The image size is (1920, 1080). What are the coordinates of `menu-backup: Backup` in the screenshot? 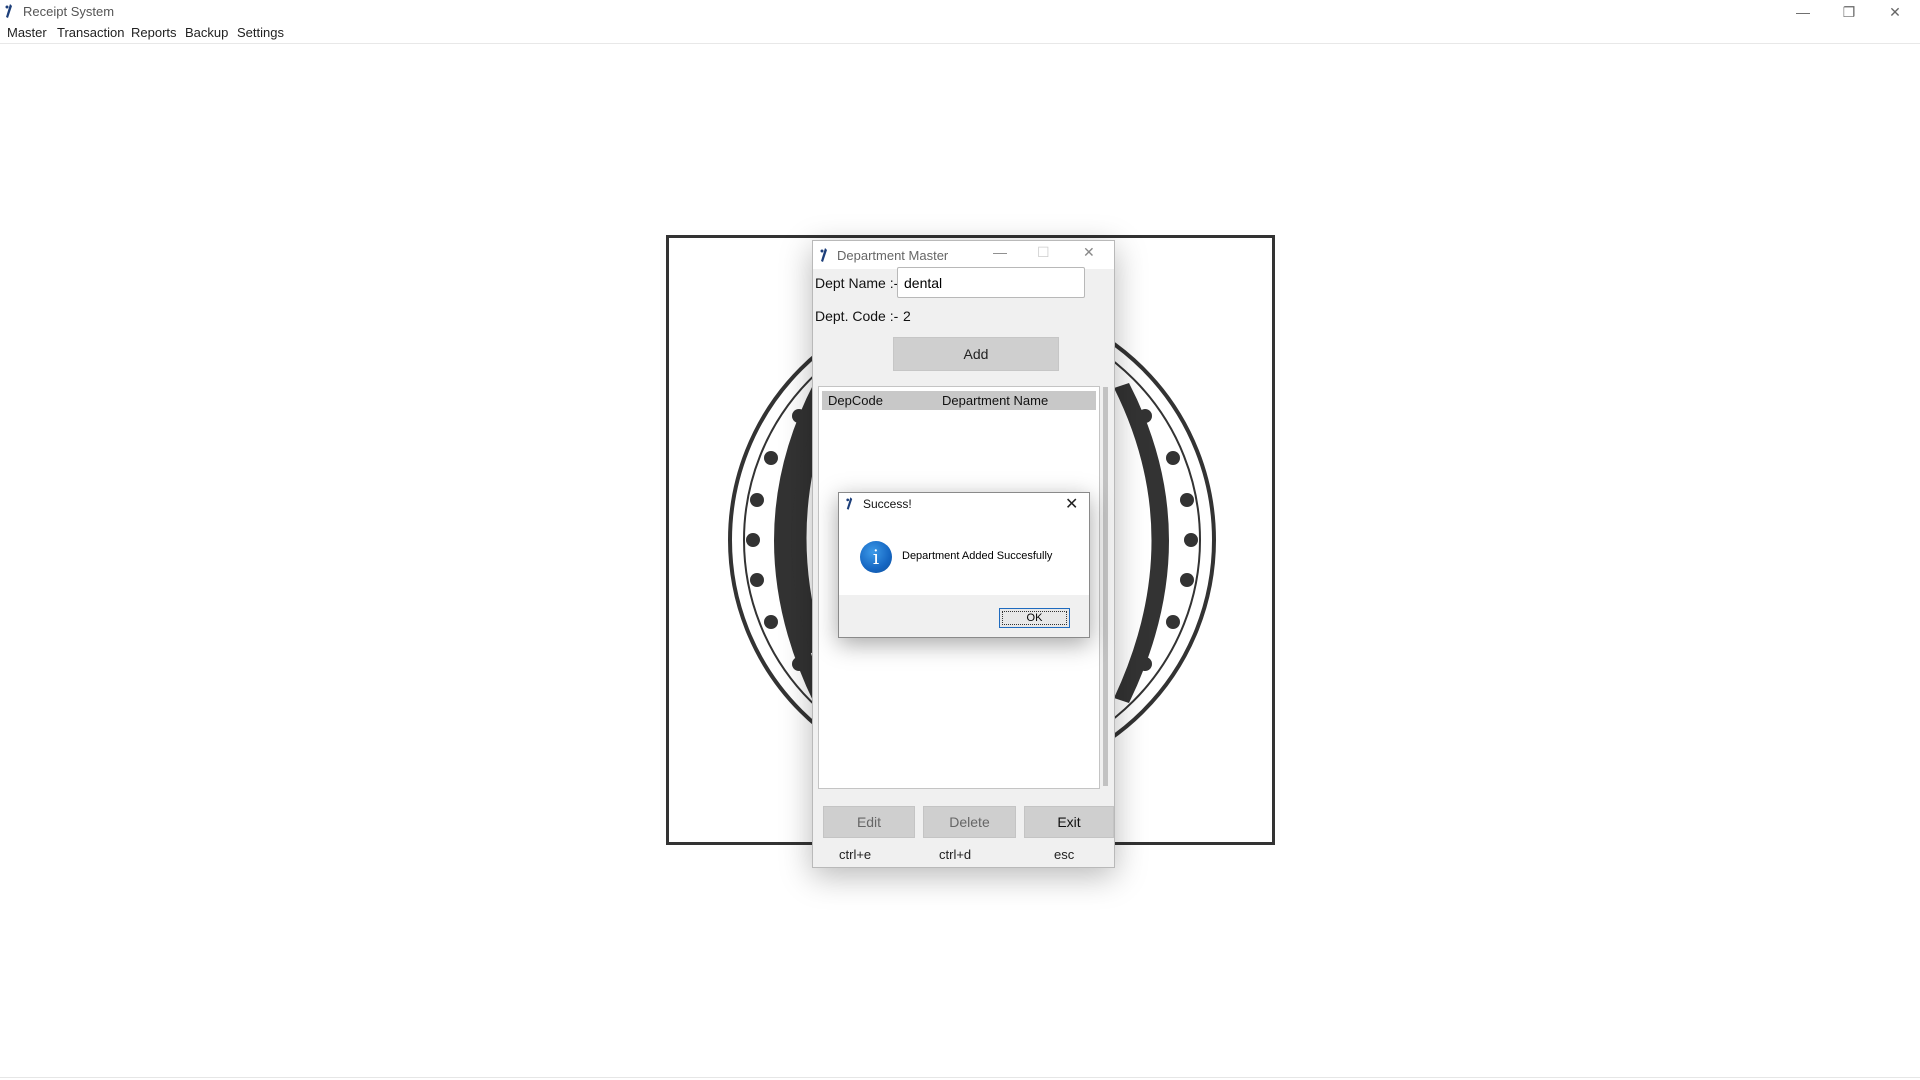 It's located at (206, 32).